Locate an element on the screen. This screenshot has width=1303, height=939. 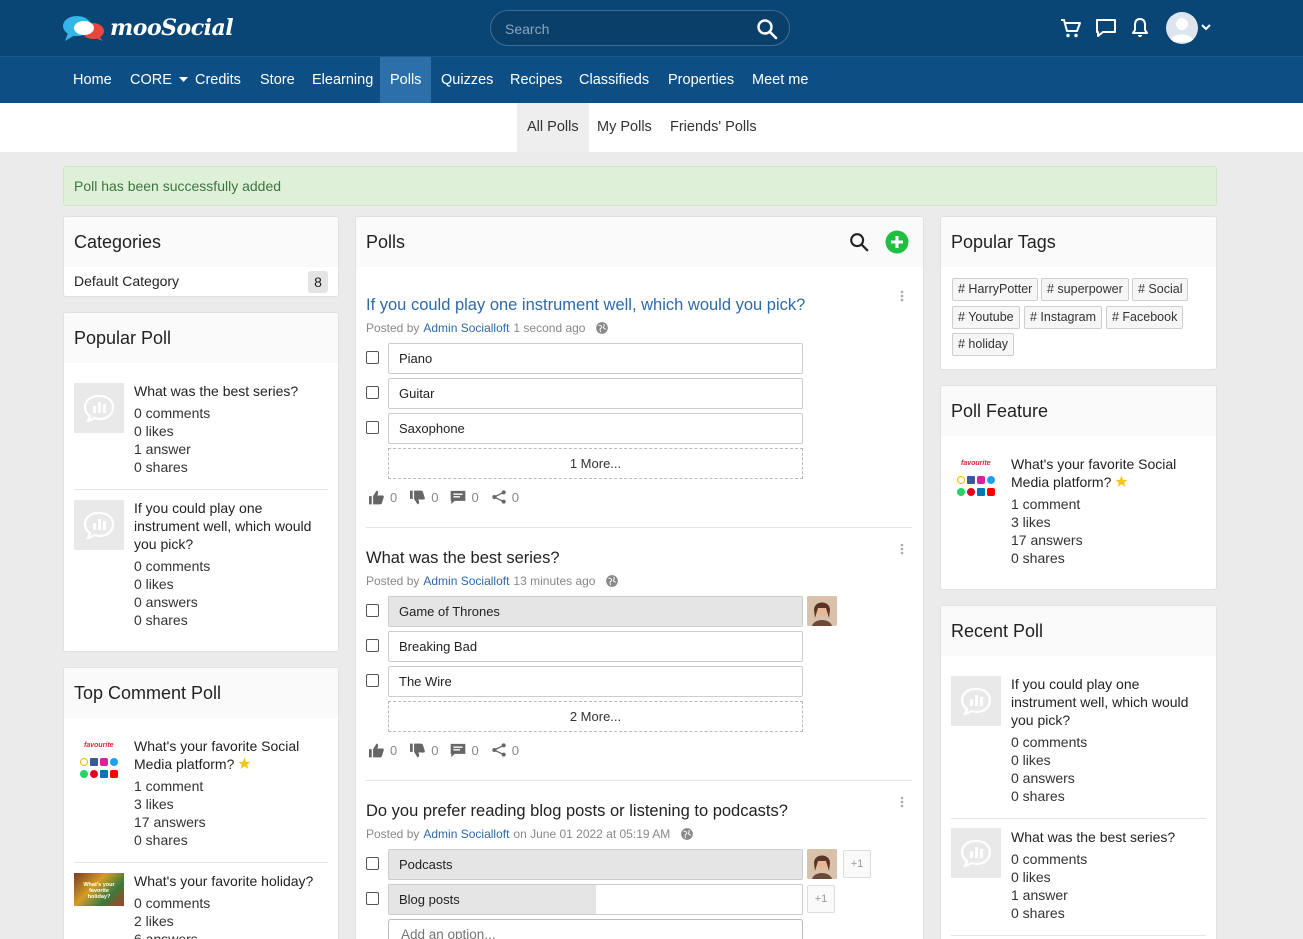
nav-quizzes: Quizzes is located at coordinates (467, 80).